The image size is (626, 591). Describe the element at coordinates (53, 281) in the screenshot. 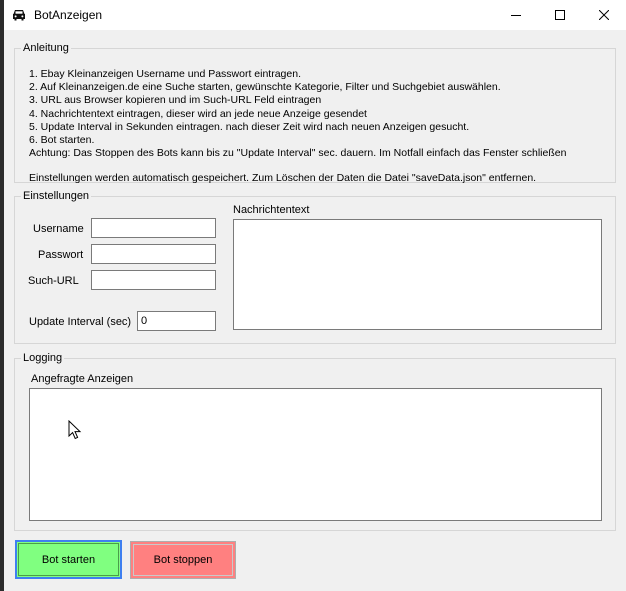

I see `such-url-label: Such-URL` at that location.